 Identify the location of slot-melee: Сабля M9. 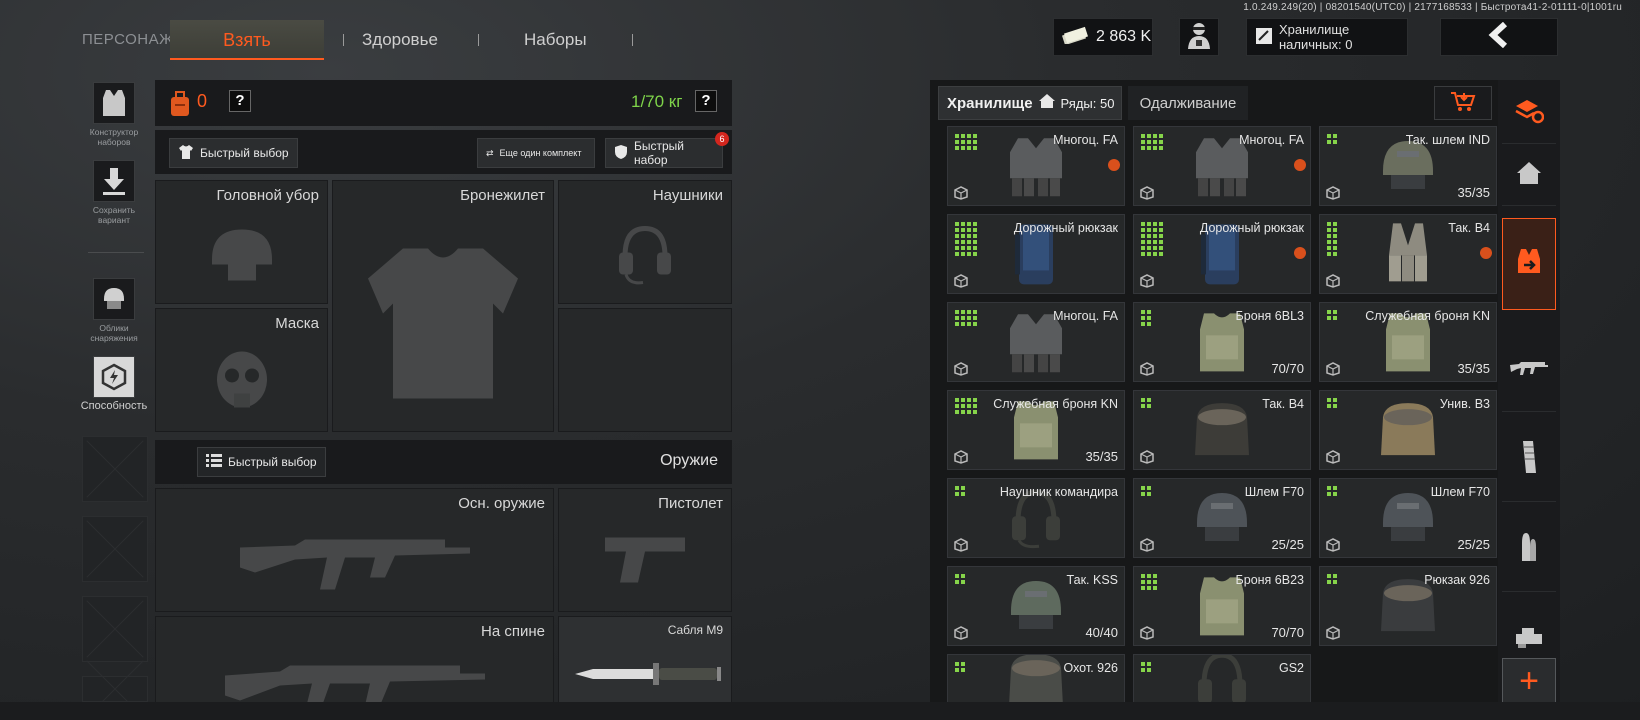
(645, 661).